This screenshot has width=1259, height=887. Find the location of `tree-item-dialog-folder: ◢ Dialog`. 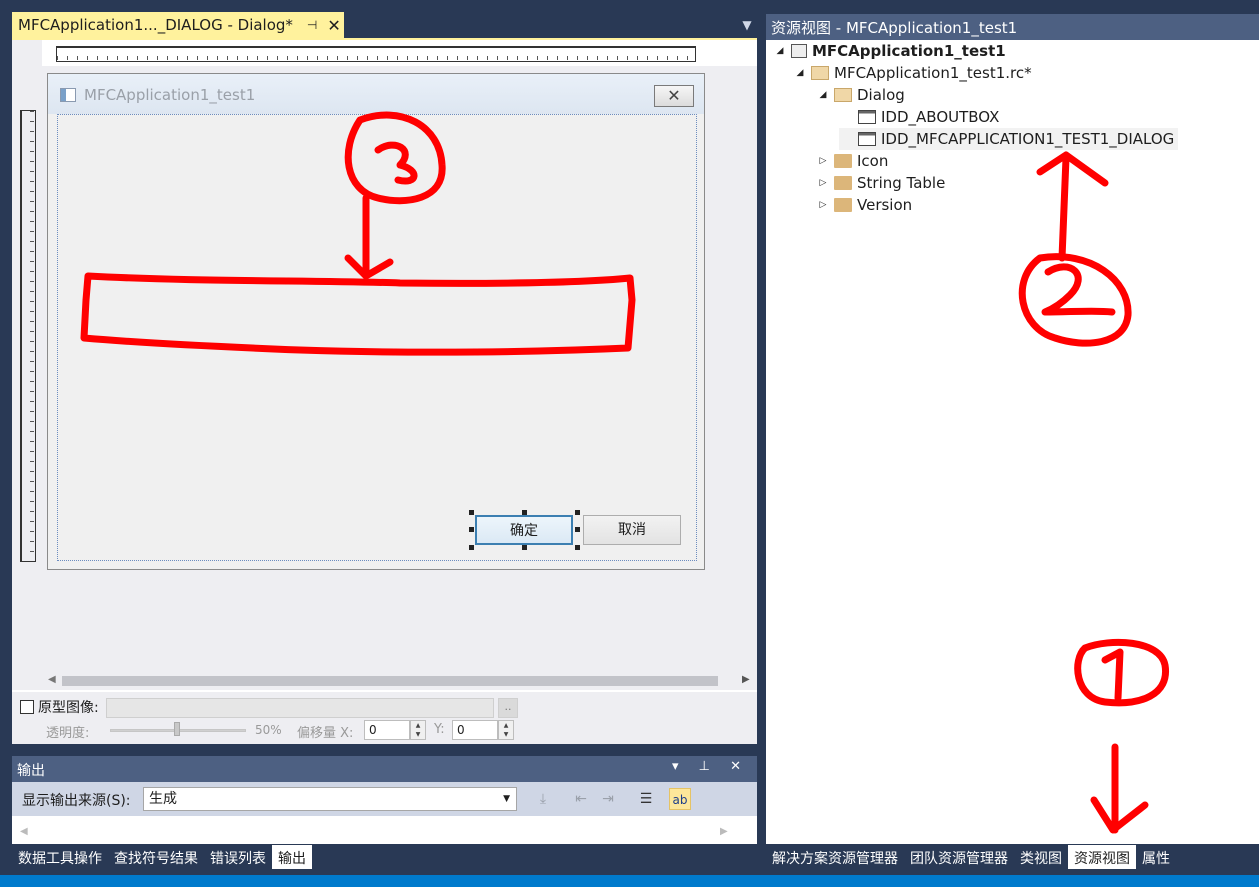

tree-item-dialog-folder: ◢ Dialog is located at coordinates (860, 95).